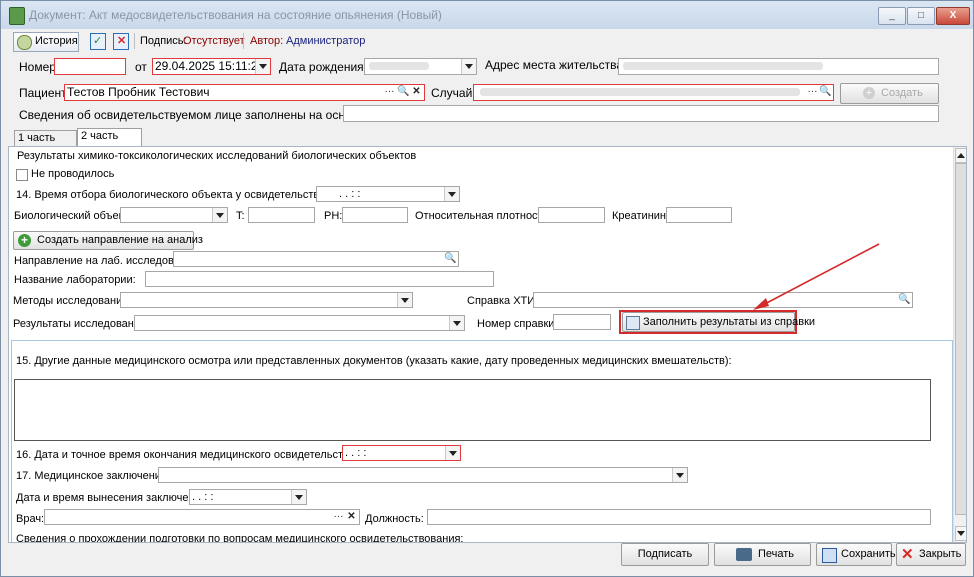 This screenshot has width=974, height=577. I want to click on close-label: Закрыть, so click(940, 554).